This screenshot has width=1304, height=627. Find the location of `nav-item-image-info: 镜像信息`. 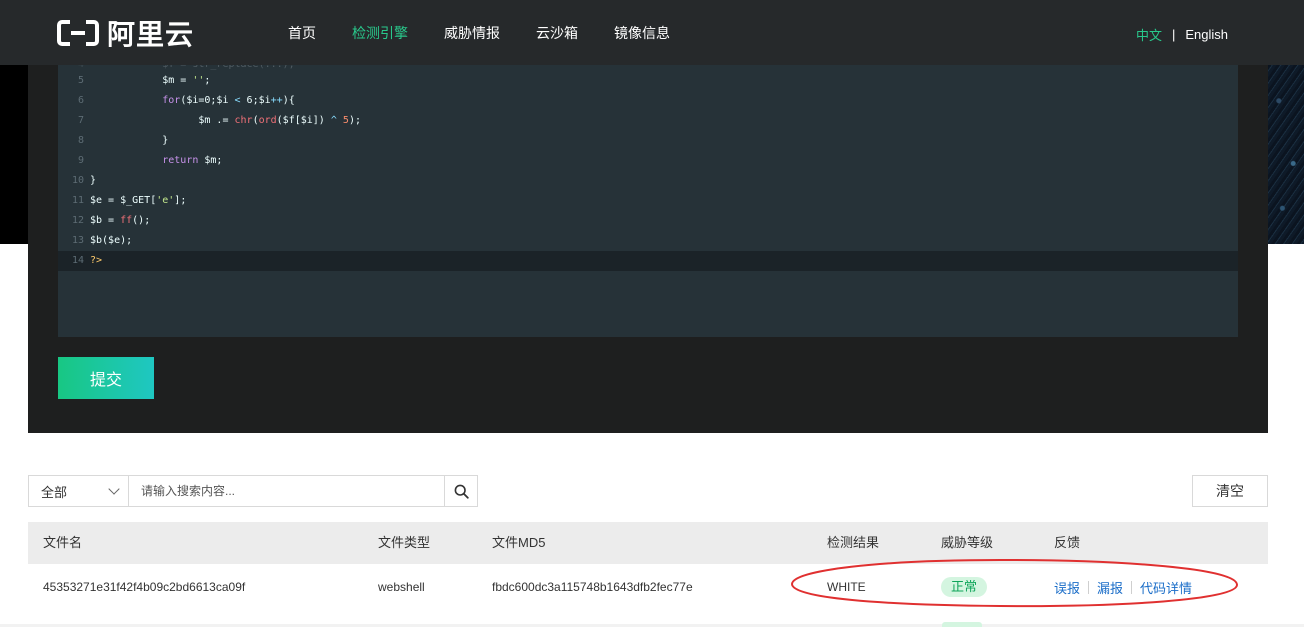

nav-item-image-info: 镜像信息 is located at coordinates (642, 33).